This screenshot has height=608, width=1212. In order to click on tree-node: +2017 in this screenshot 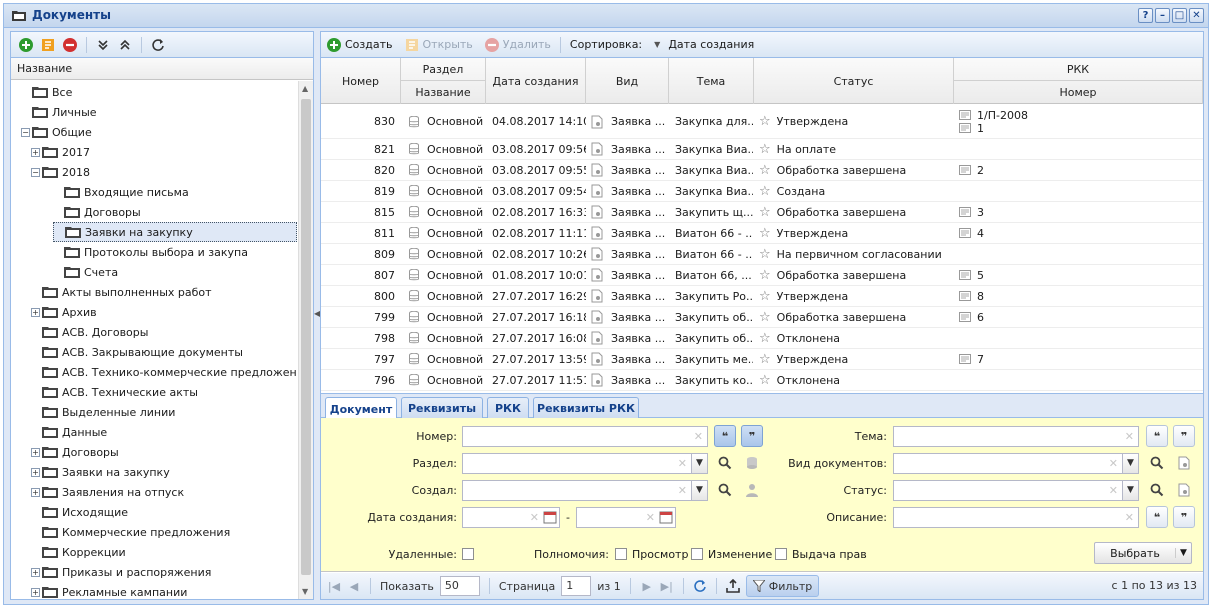, I will do `click(60, 152)`.